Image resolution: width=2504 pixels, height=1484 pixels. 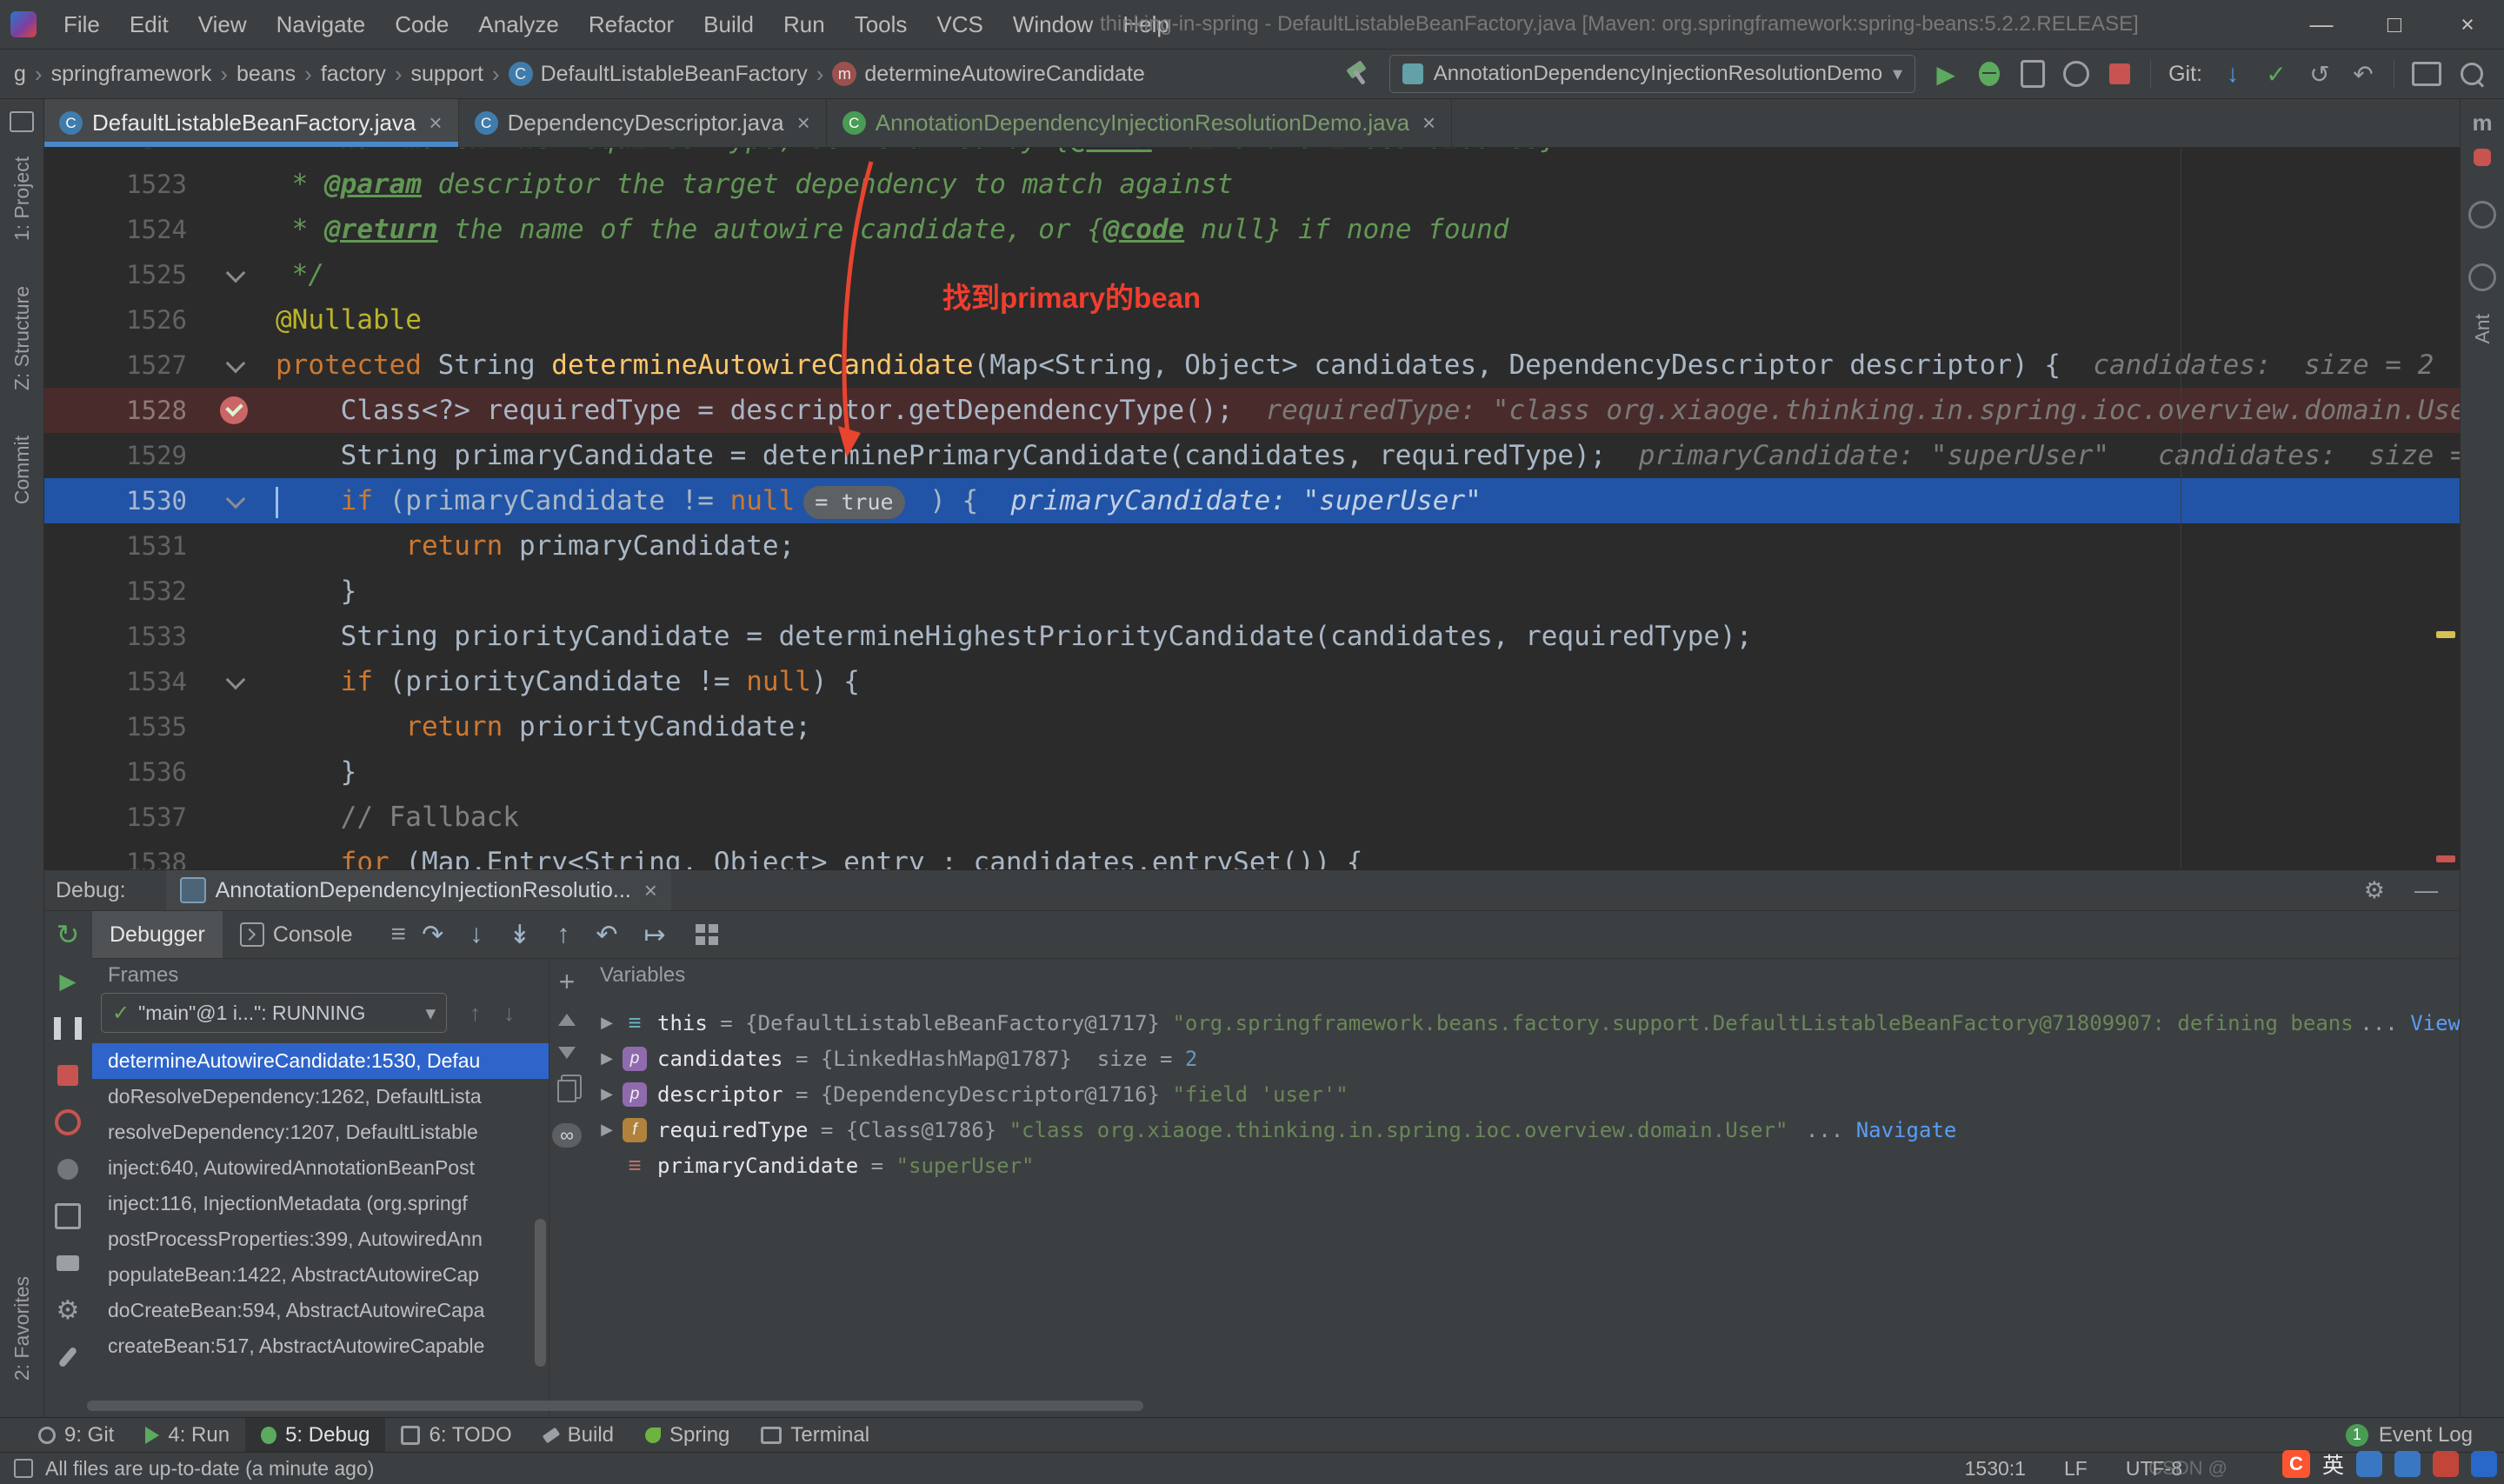 What do you see at coordinates (2276, 74) in the screenshot?
I see `commit-icon: ✓` at bounding box center [2276, 74].